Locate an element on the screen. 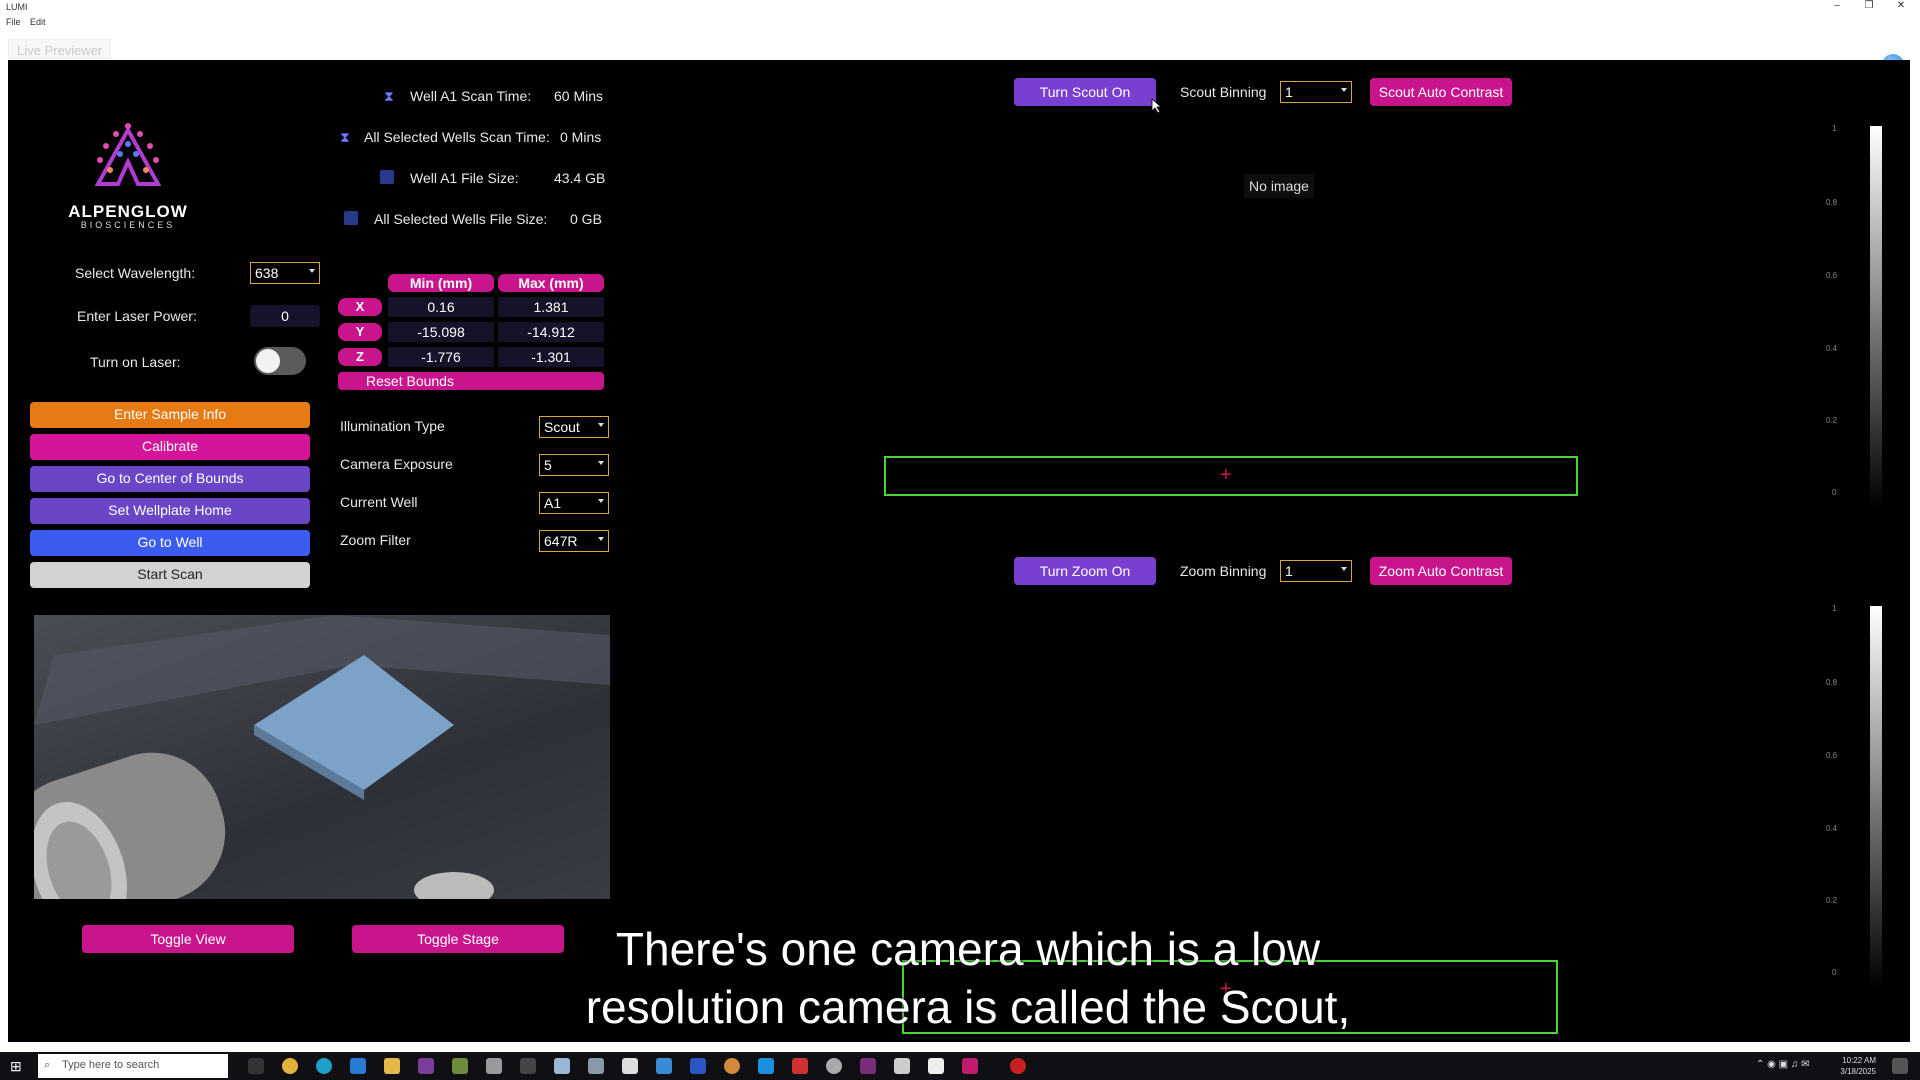 The image size is (1920, 1080). stage-3d-view is located at coordinates (322, 757).